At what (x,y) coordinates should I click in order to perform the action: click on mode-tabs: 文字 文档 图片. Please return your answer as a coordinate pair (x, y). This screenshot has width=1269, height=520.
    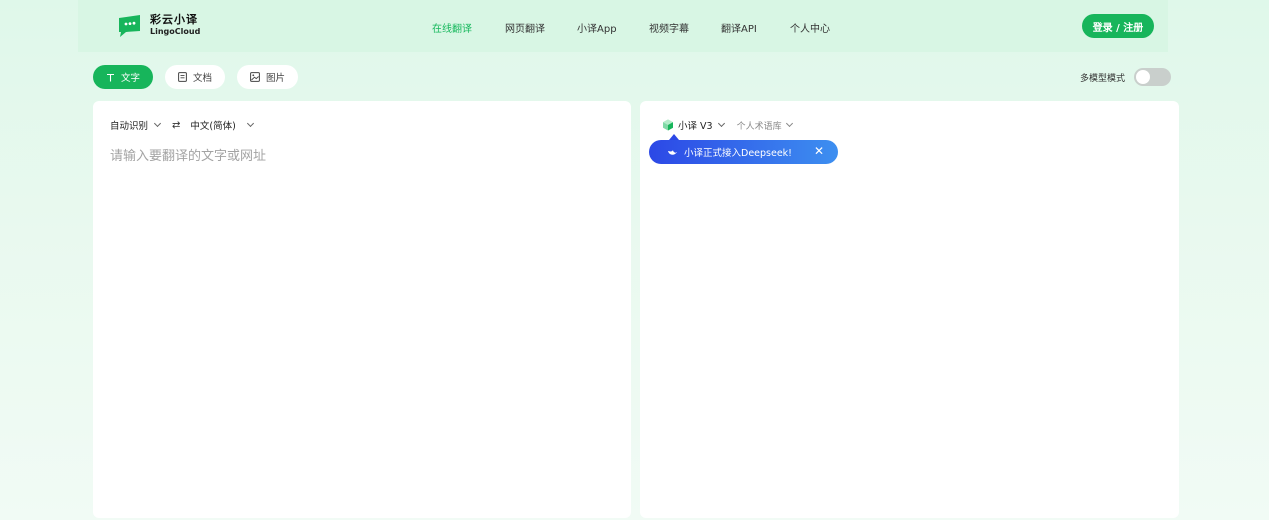
    Looking at the image, I should click on (201, 77).